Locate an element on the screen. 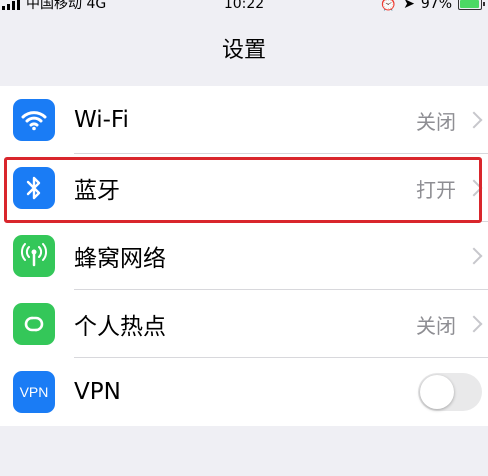 The image size is (488, 476). hotspot-icon is located at coordinates (34, 324).